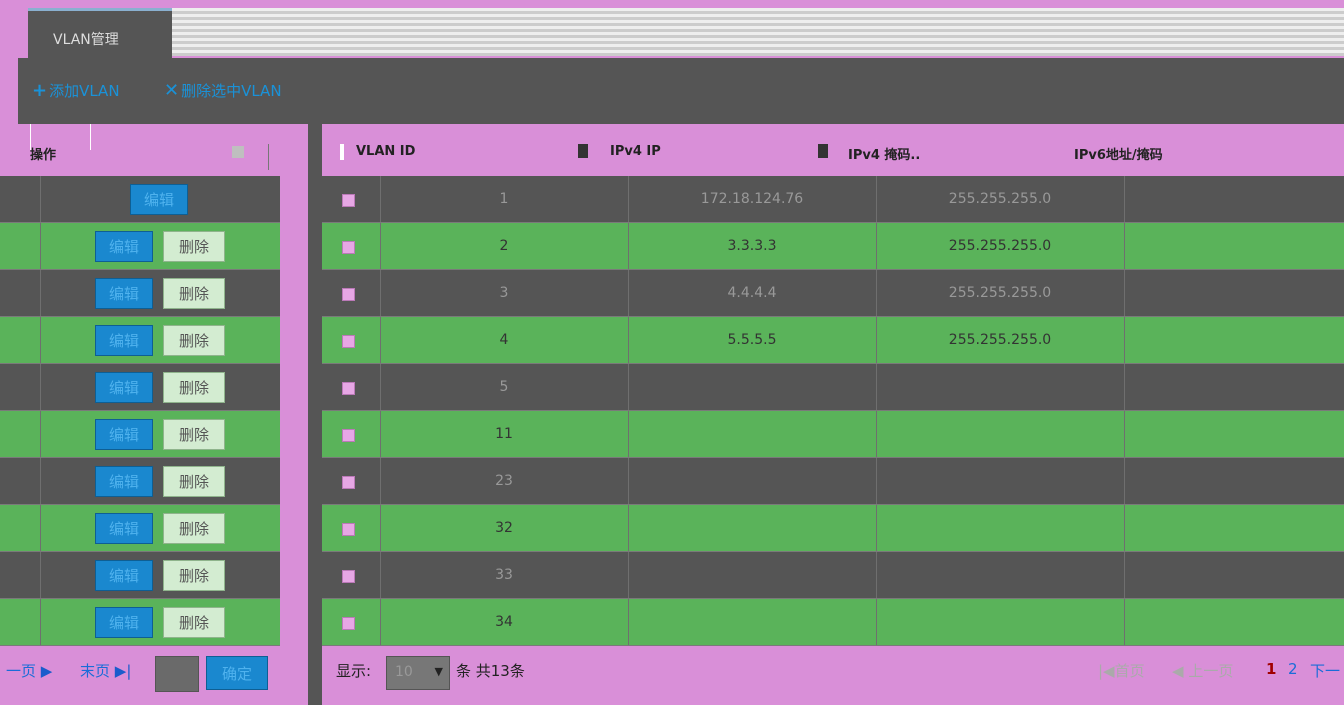  What do you see at coordinates (504, 293) in the screenshot?
I see `cell-vlan-id: 3` at bounding box center [504, 293].